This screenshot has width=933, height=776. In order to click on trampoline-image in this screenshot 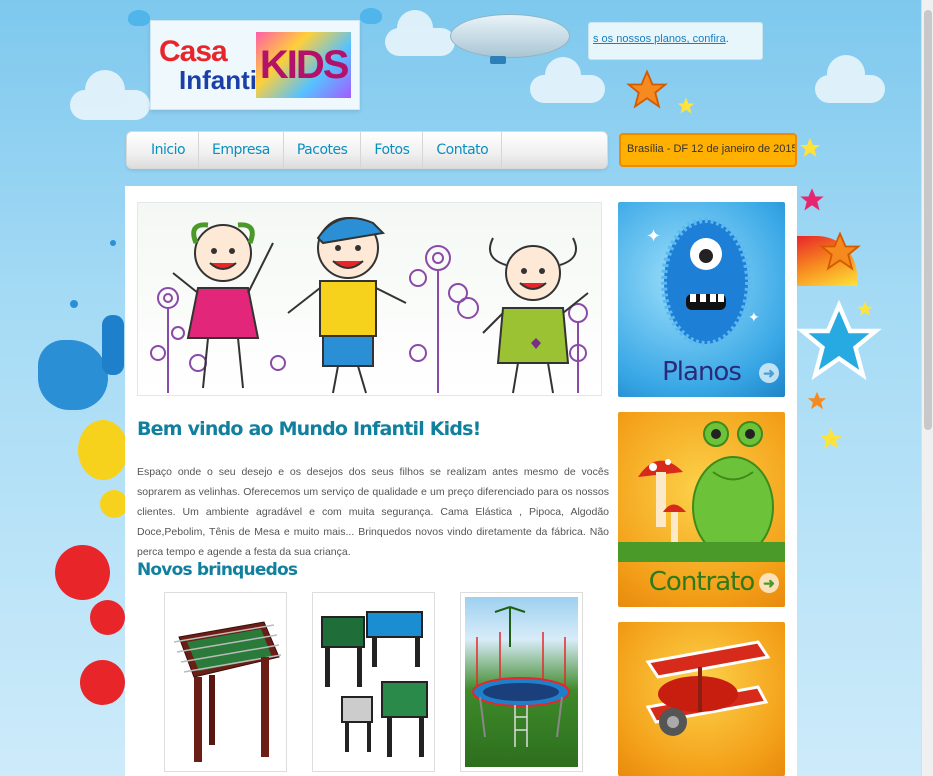, I will do `click(521, 676)`.